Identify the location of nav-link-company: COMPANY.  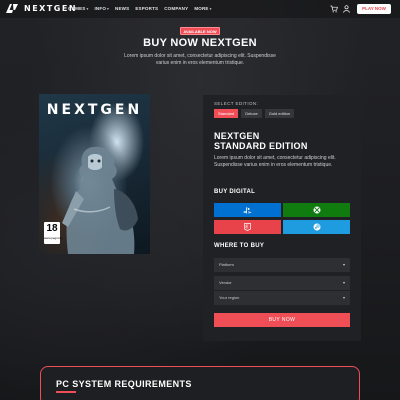
(176, 8).